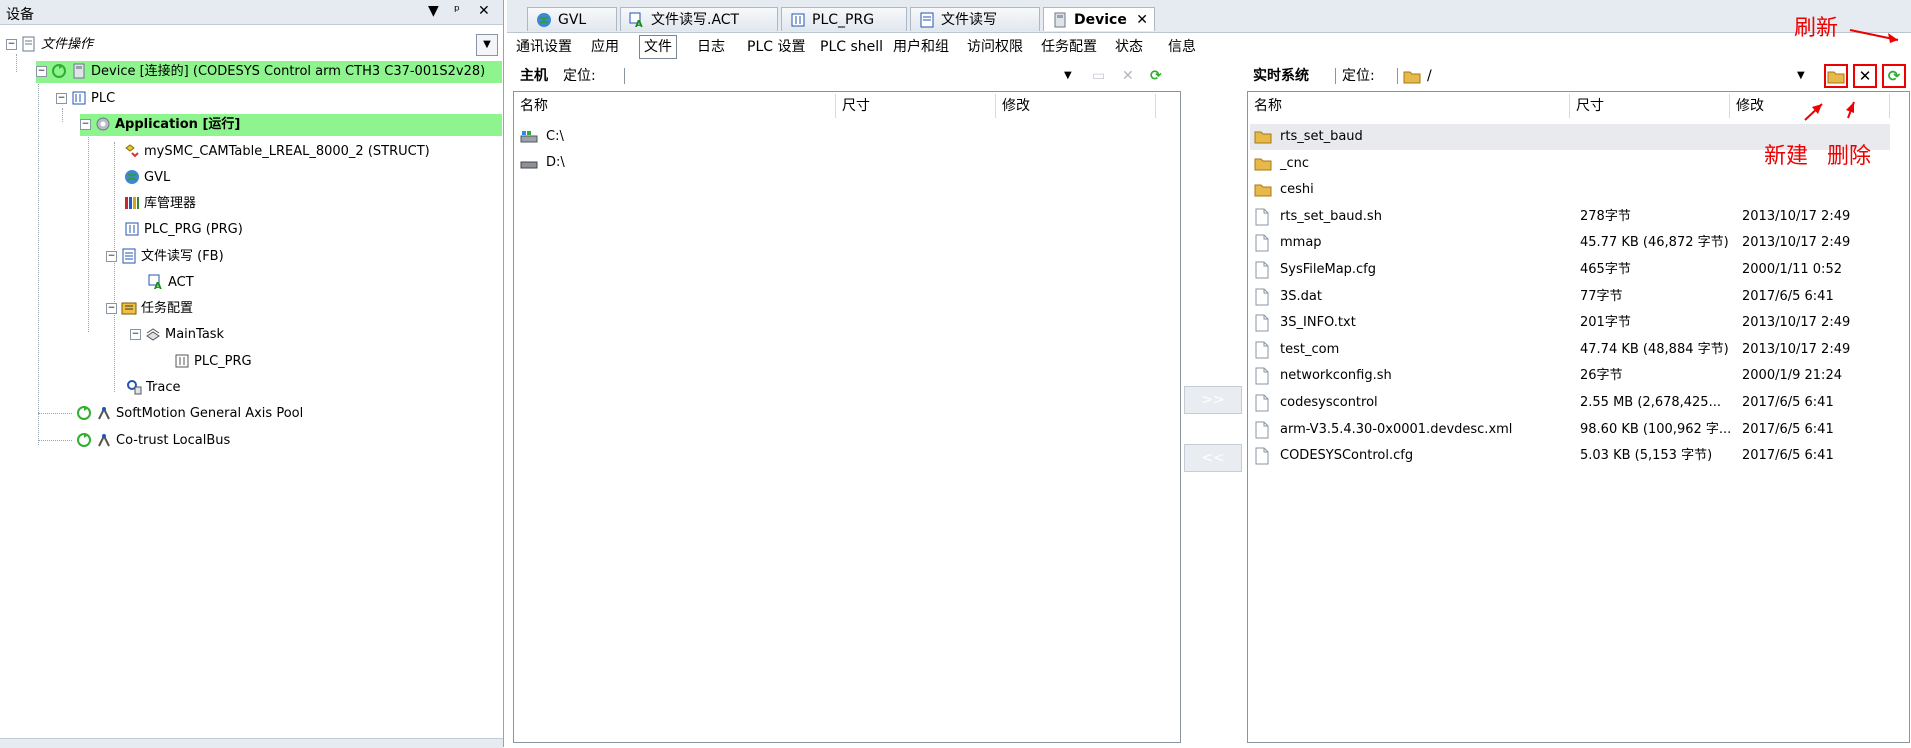  What do you see at coordinates (1570, 270) in the screenshot?
I see `list-item: SysFileMap.cfg 465字节 2000/1/11 0:52` at bounding box center [1570, 270].